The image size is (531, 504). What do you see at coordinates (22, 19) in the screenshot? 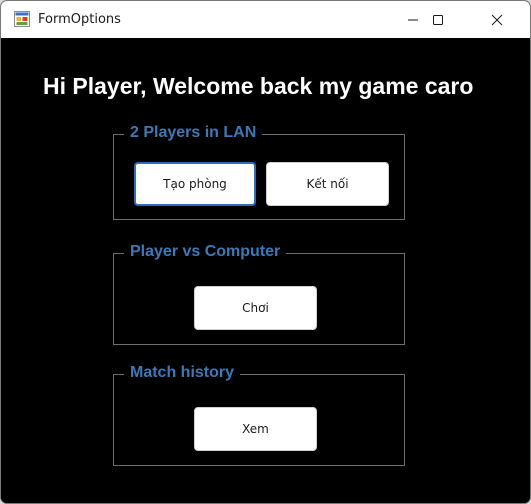
I see `app-icon` at bounding box center [22, 19].